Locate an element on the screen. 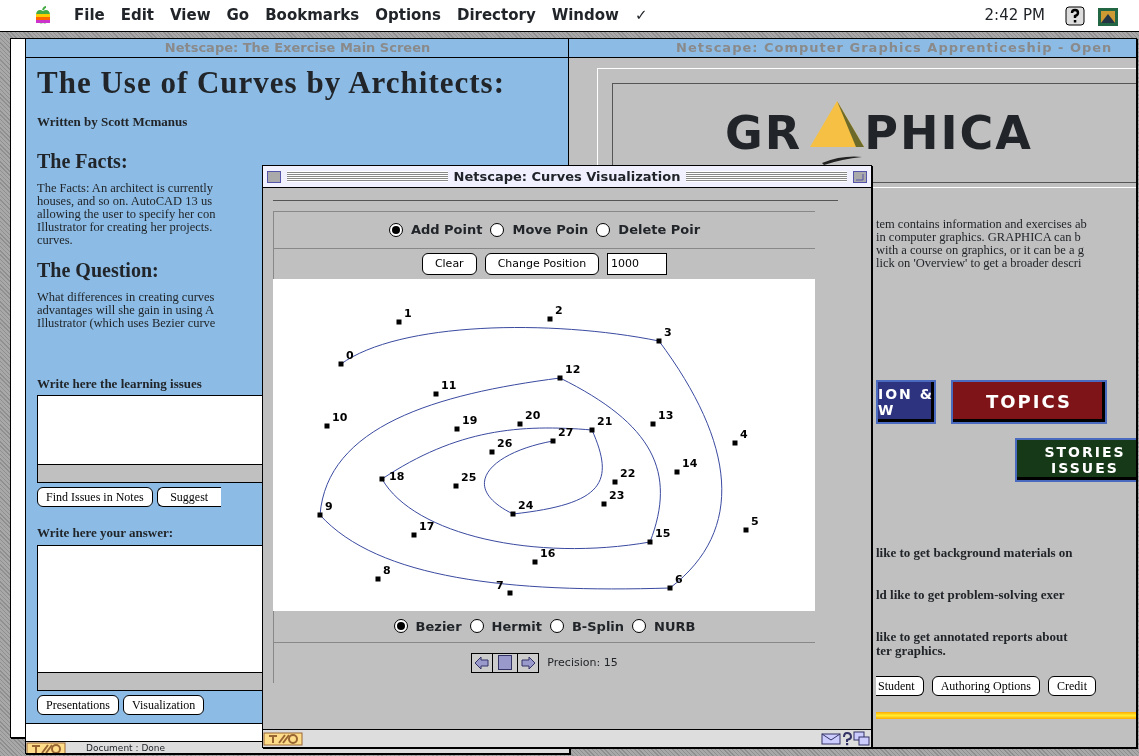  menu-item: Window is located at coordinates (585, 15).